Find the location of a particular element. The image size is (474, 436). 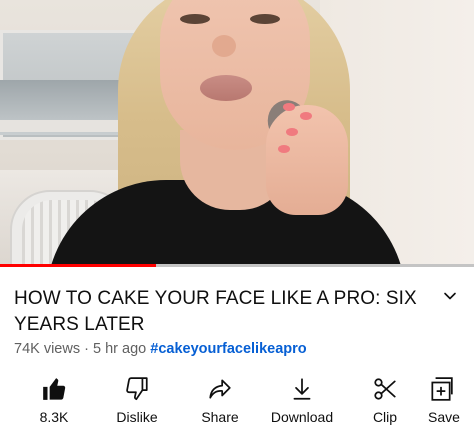

upload-age: 5 hr ago is located at coordinates (120, 349).